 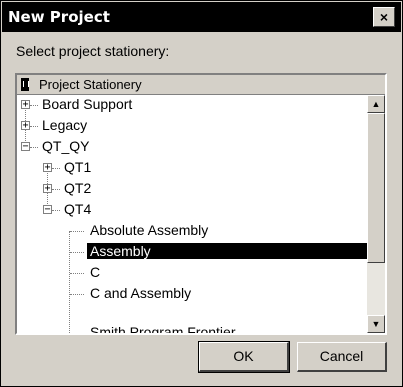 What do you see at coordinates (192, 210) in the screenshot?
I see `tree-item-qt4: − QT4` at bounding box center [192, 210].